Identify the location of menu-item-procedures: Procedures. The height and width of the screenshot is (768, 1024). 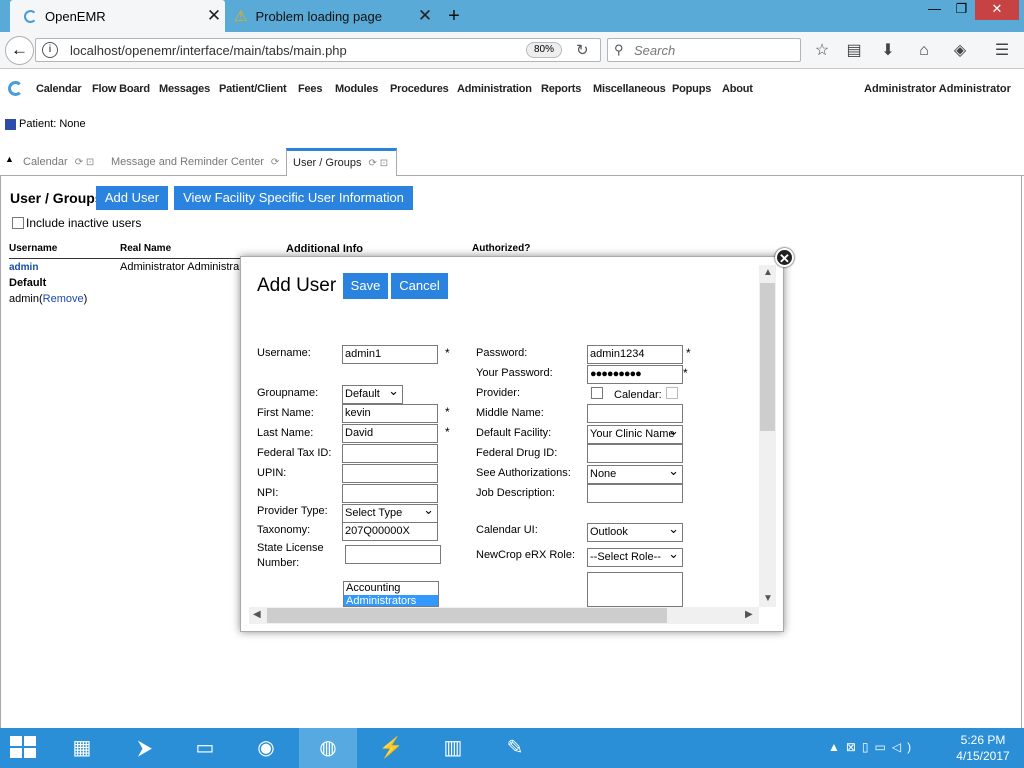
(419, 89).